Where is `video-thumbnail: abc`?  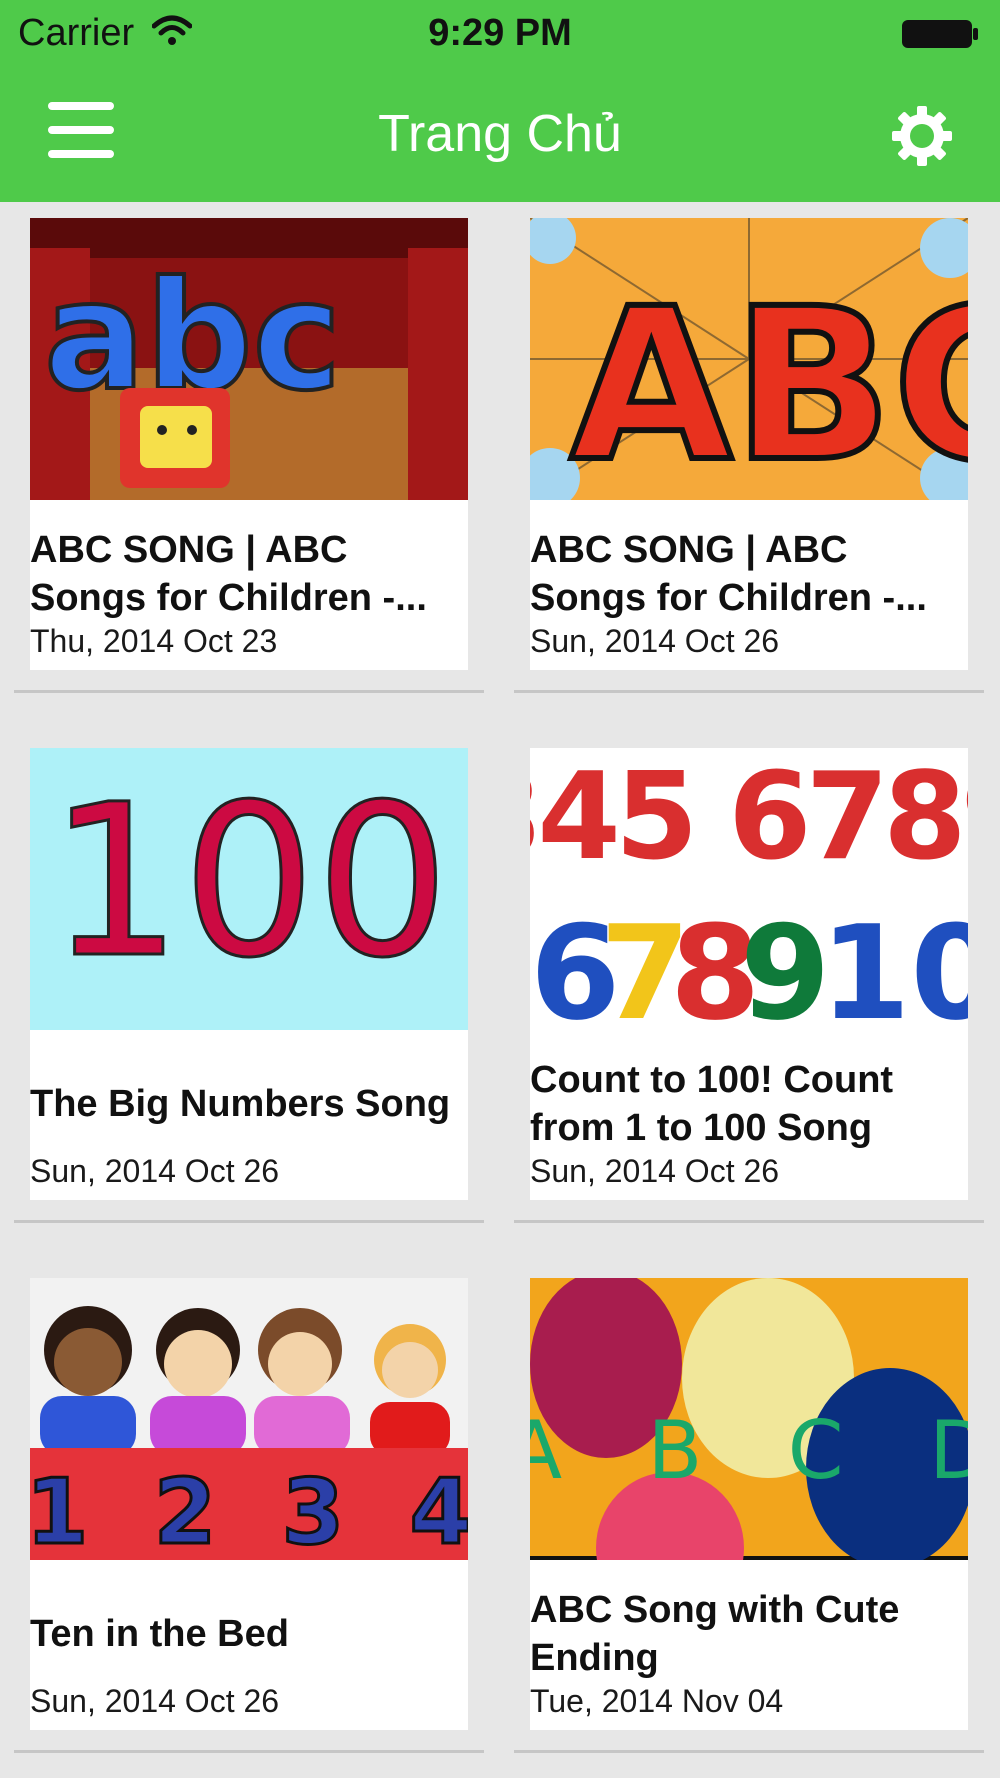
video-thumbnail: abc is located at coordinates (249, 359).